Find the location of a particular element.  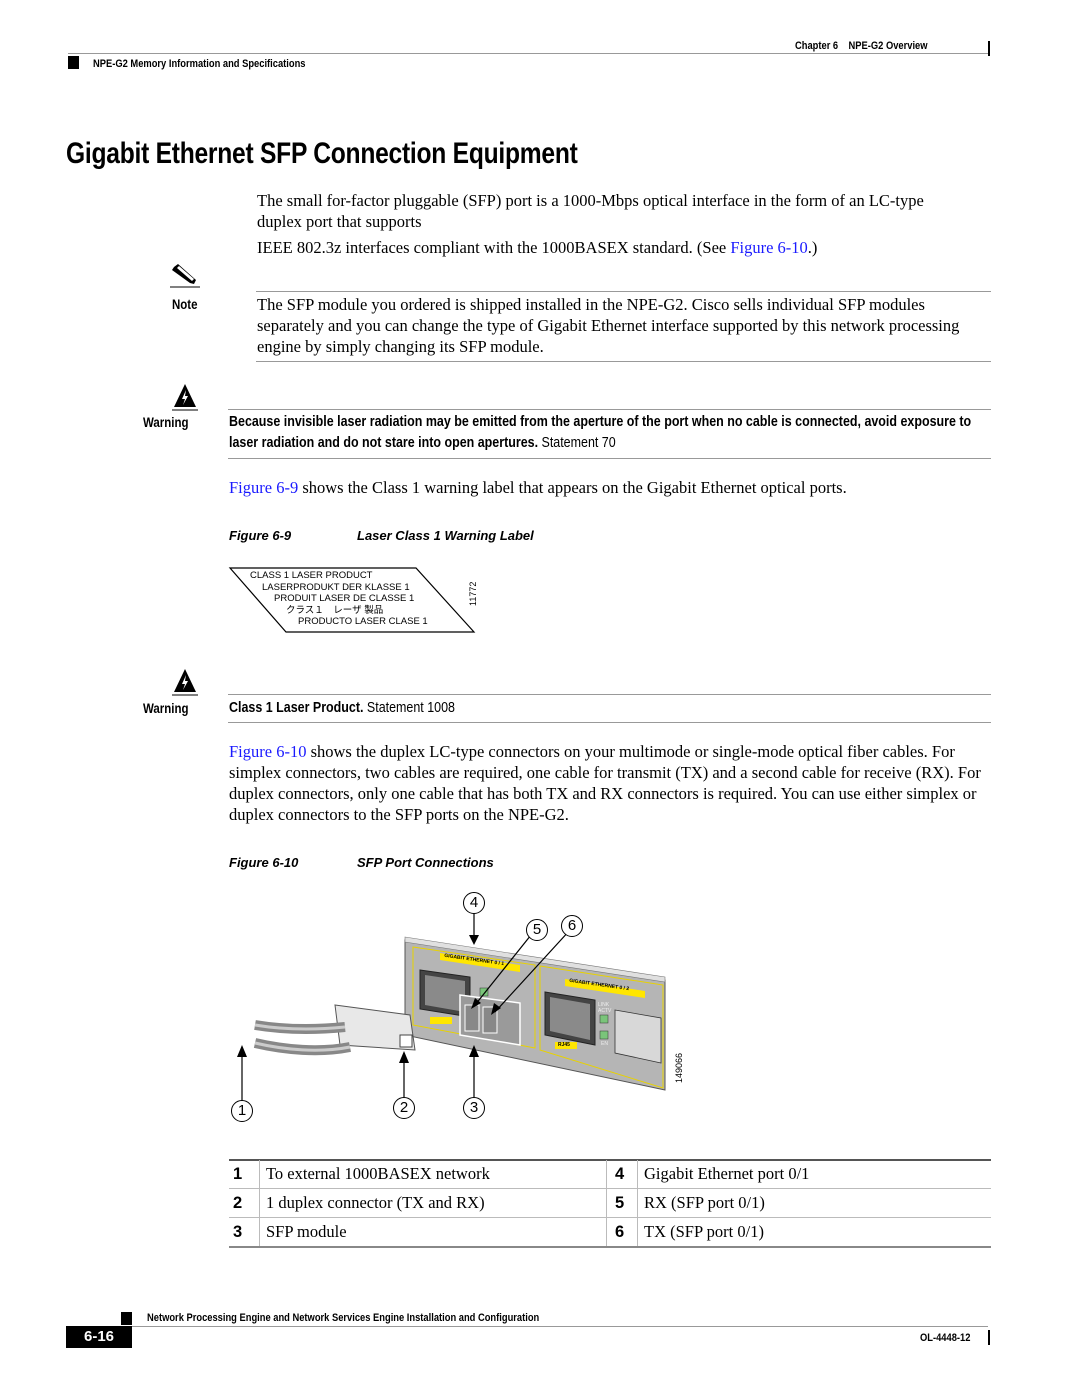

chapter-number: Chapter 6 is located at coordinates (817, 46).